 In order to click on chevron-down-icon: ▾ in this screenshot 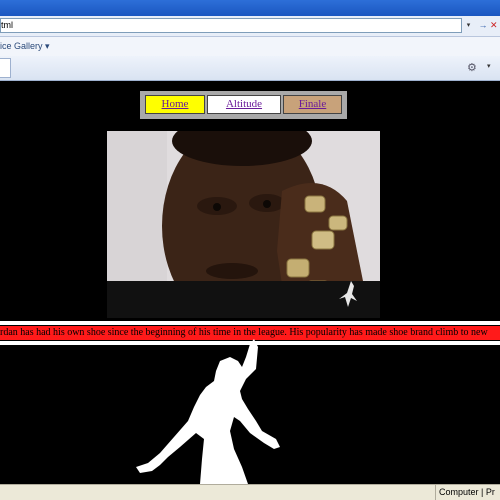, I will do `click(47, 46)`.